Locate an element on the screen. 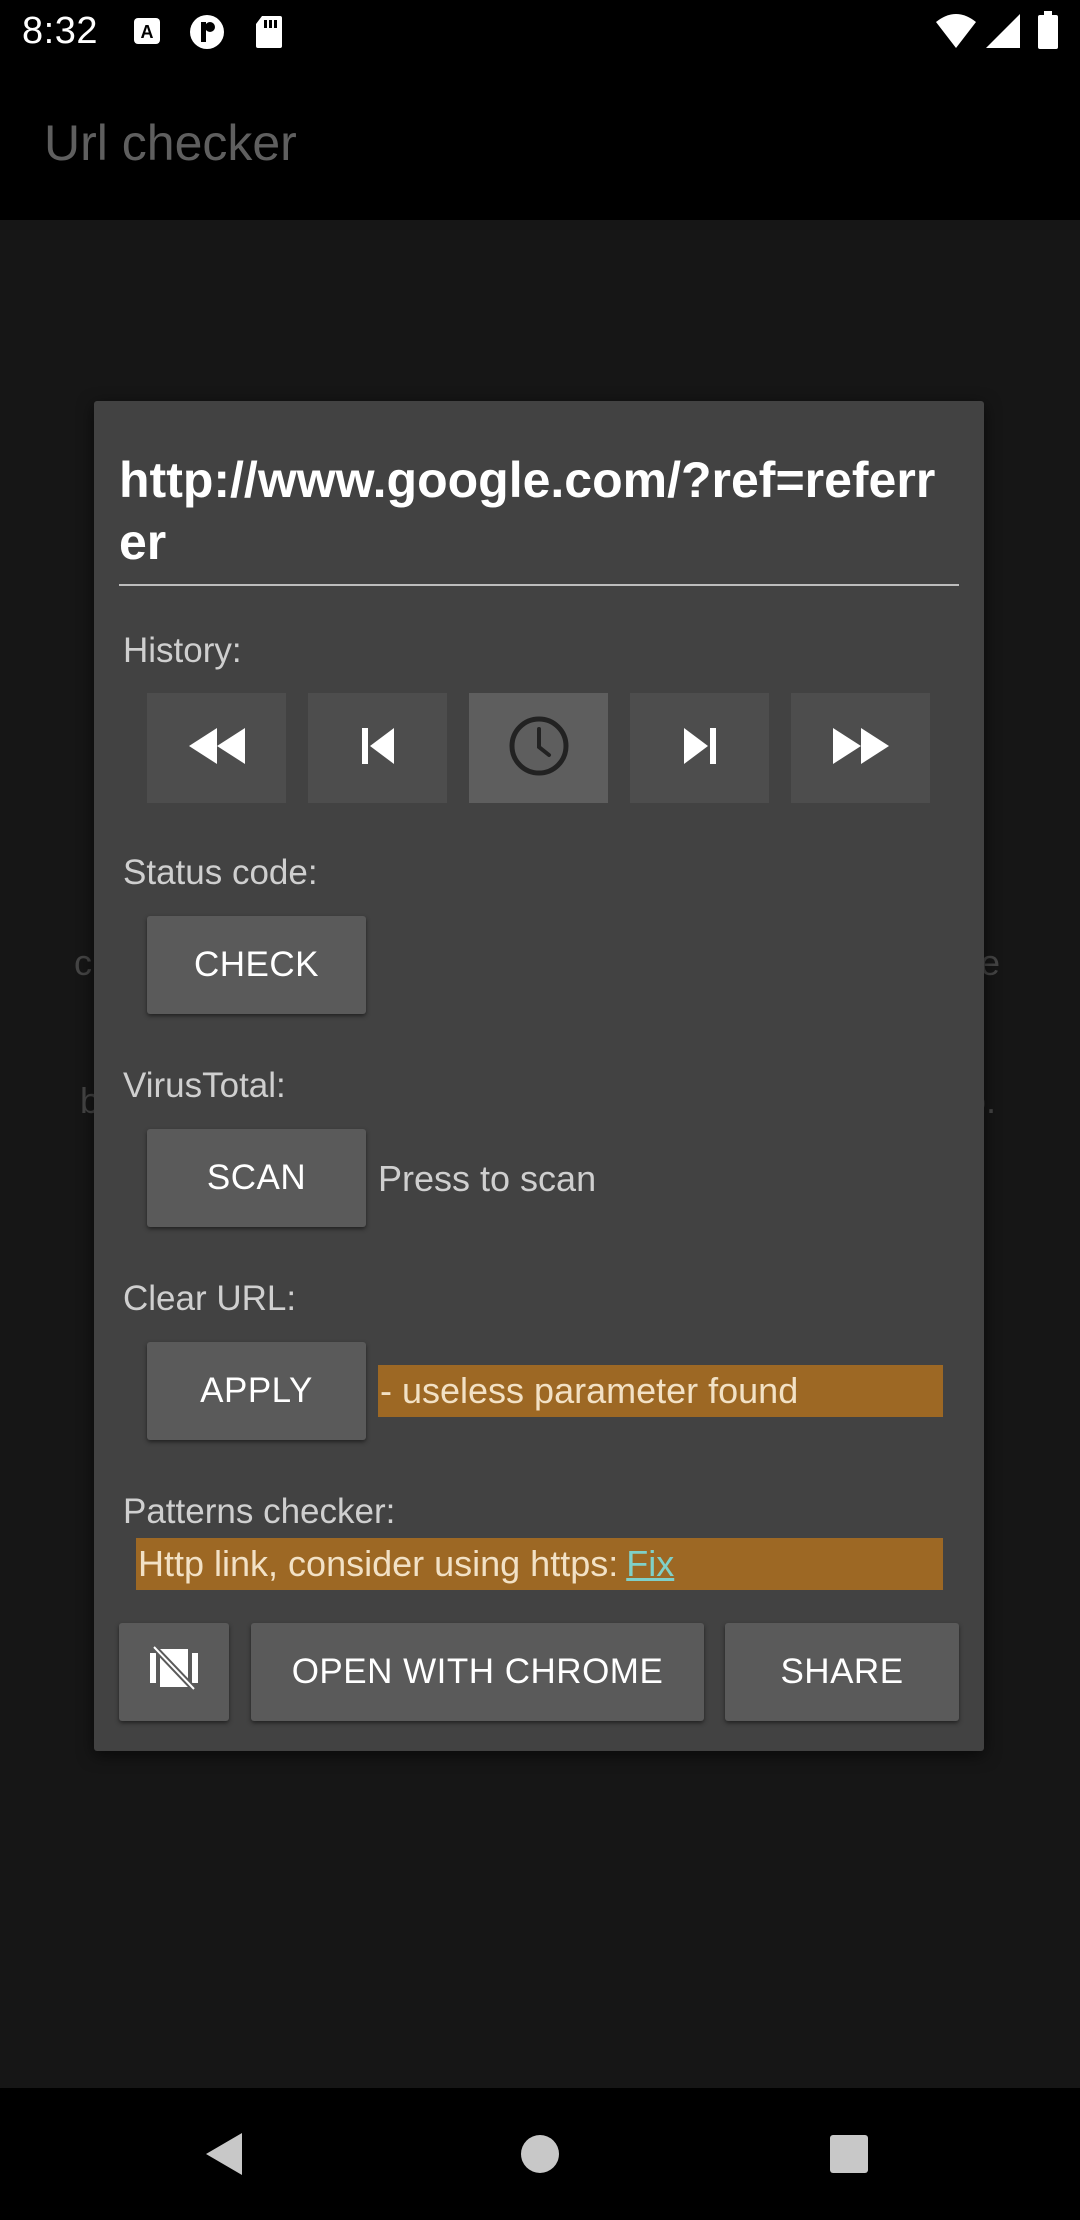  patterns-warning: Http link, consider using https: Fix is located at coordinates (539, 1564).